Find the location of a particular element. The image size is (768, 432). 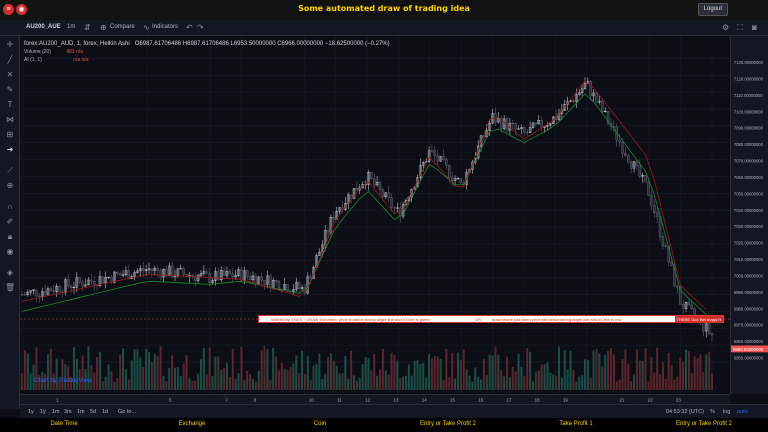

range-3m: 3m is located at coordinates (68, 412).